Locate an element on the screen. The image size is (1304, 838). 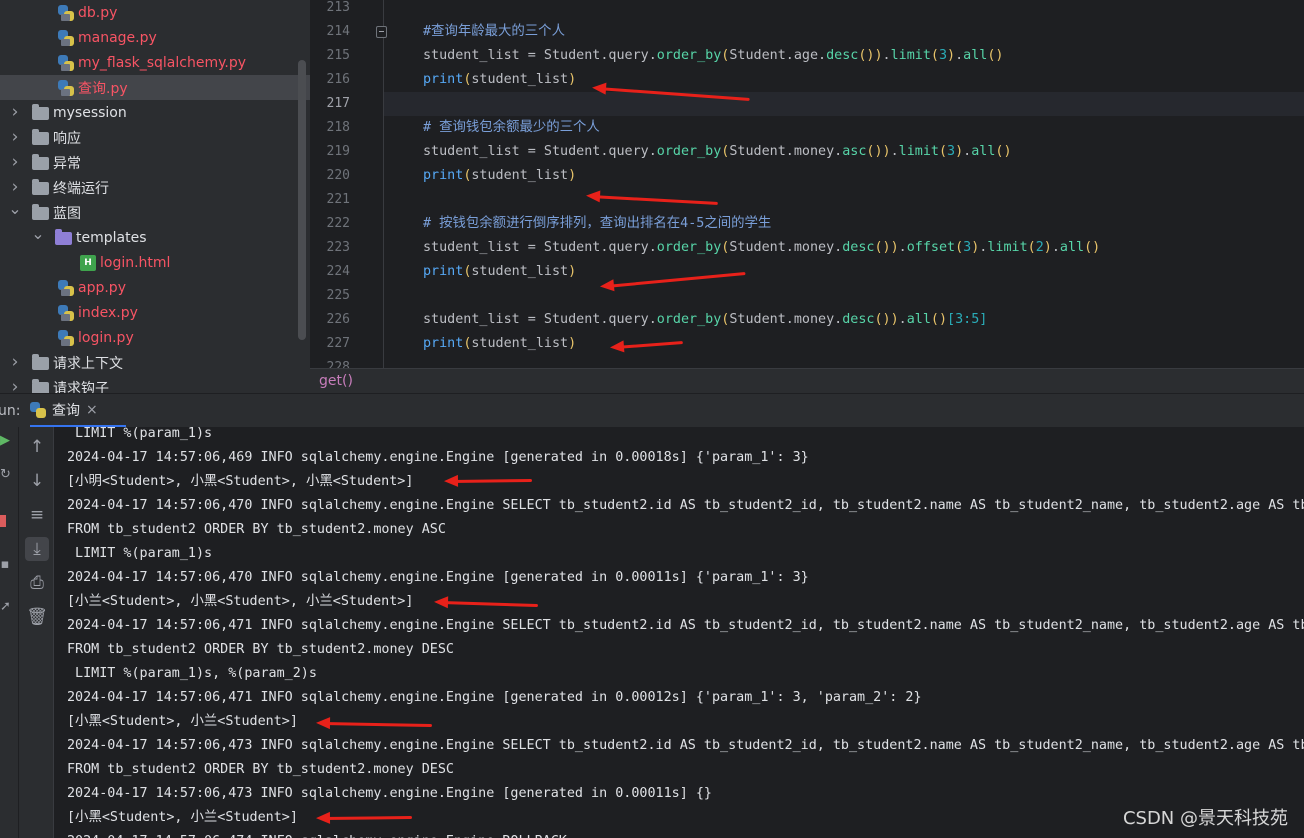
current-line-highlight is located at coordinates (844, 104).